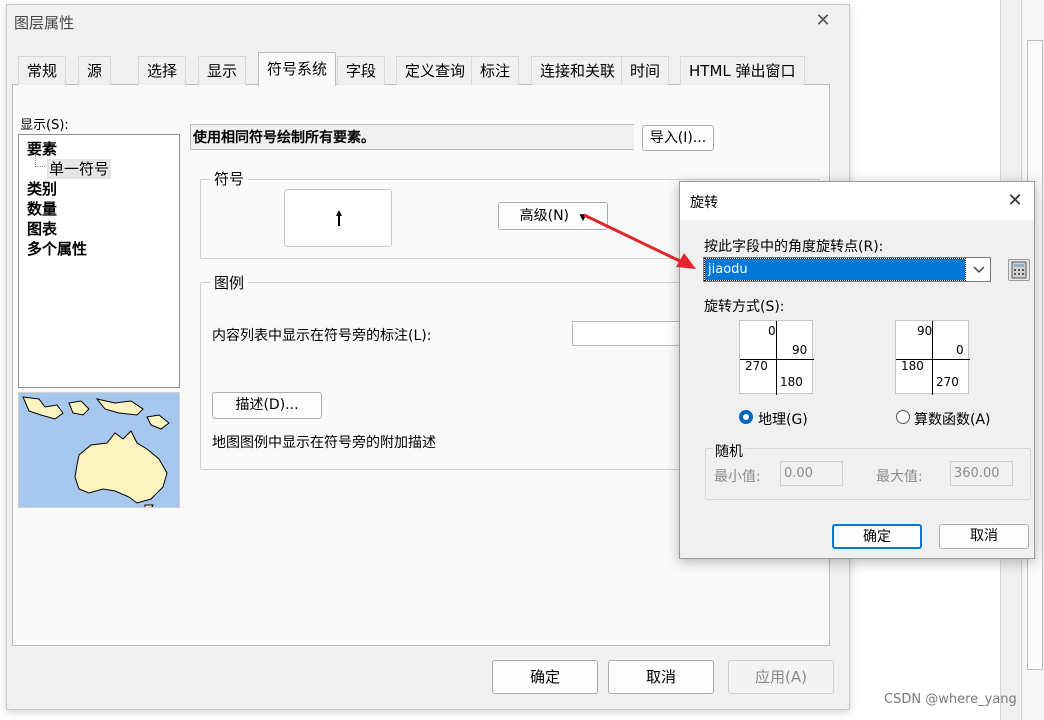 Image resolution: width=1044 pixels, height=720 pixels. I want to click on tab-html-popup: HTML 弹出窗口, so click(742, 70).